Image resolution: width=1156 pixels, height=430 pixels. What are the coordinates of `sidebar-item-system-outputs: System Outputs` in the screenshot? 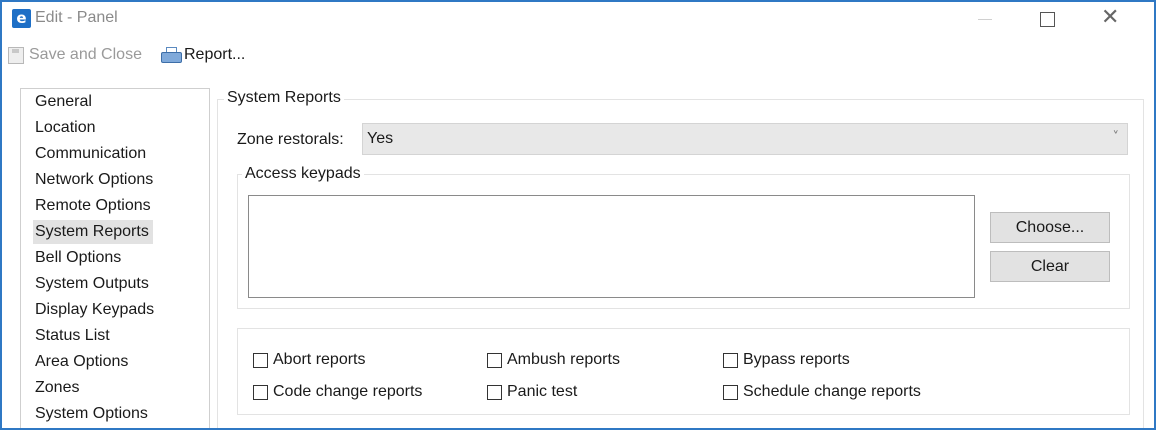 It's located at (93, 284).